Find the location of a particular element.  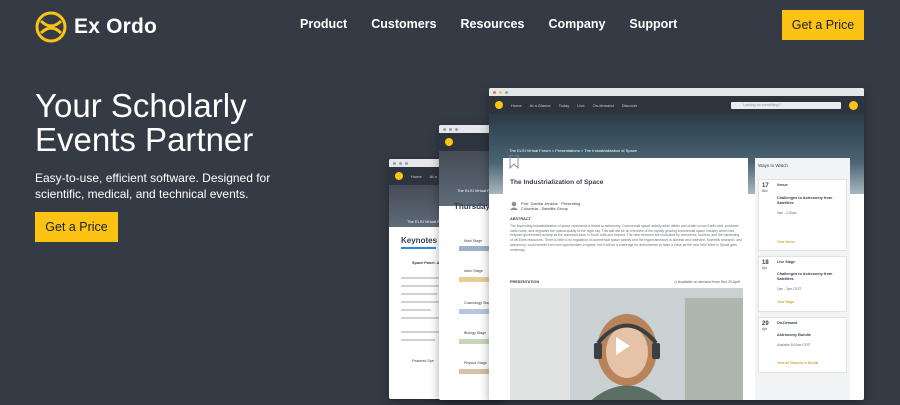

watch-time: Available 8:00am CEST is located at coordinates (794, 345).